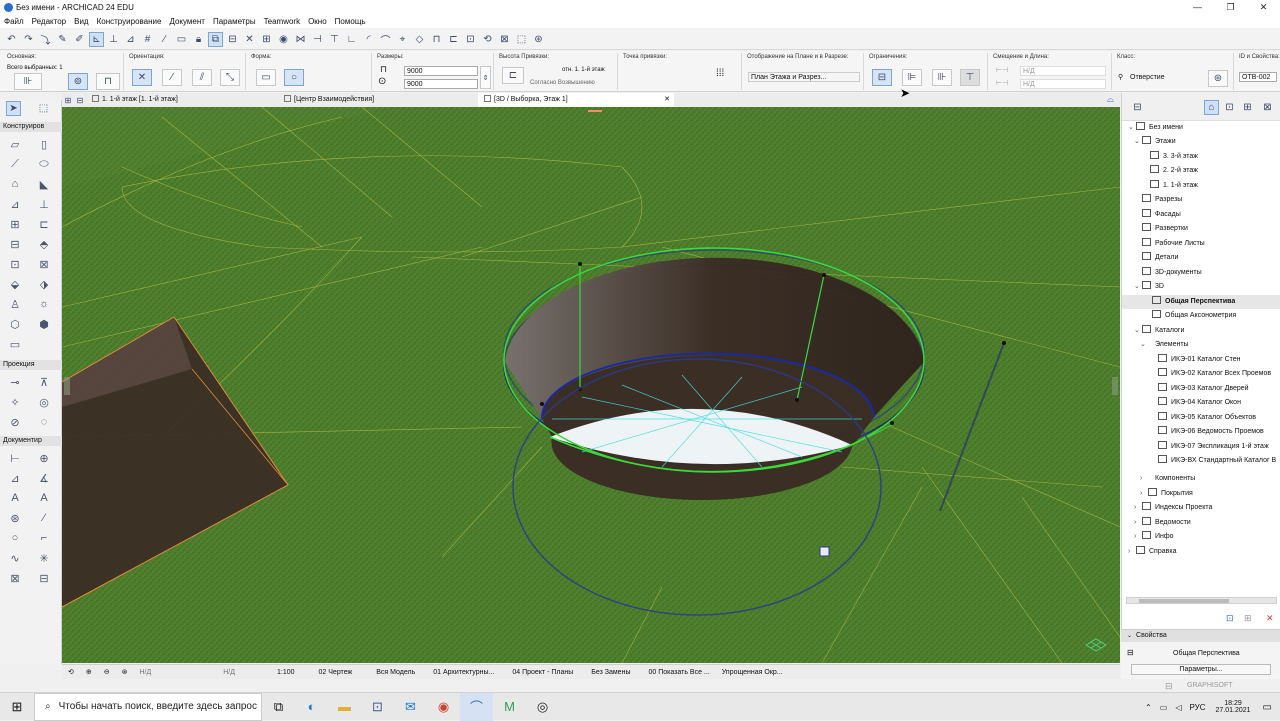 Image resolution: width=1280 pixels, height=721 pixels. I want to click on mail-icon: ✉, so click(410, 707).